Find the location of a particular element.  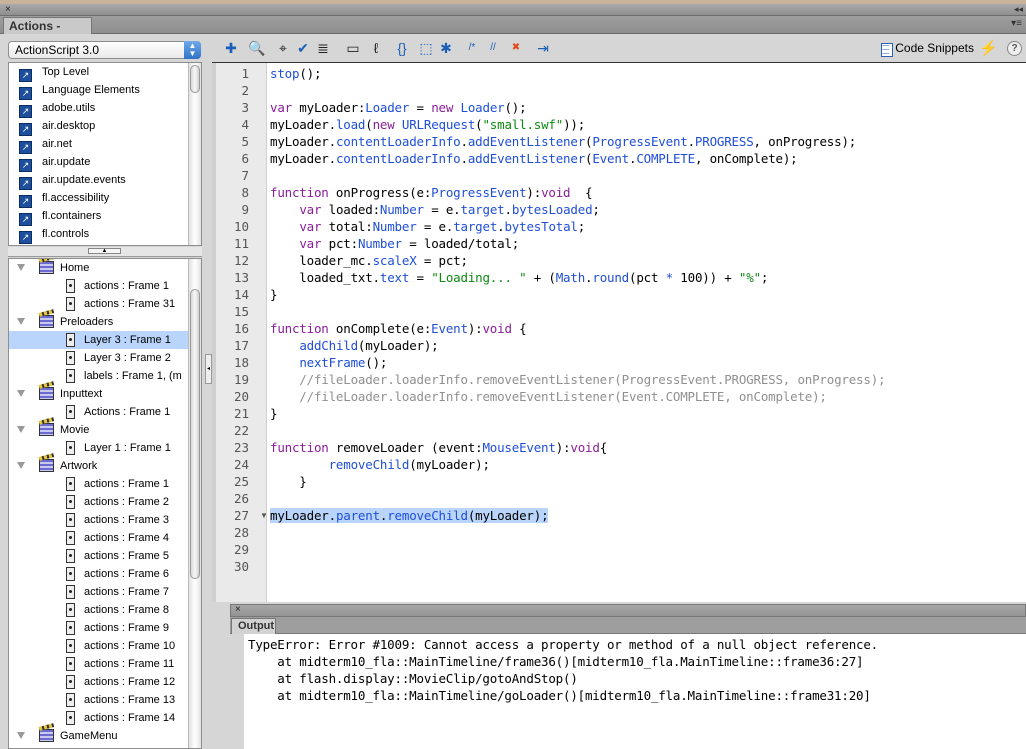

panel-menu-icon: ▾≡ is located at coordinates (1016, 23).